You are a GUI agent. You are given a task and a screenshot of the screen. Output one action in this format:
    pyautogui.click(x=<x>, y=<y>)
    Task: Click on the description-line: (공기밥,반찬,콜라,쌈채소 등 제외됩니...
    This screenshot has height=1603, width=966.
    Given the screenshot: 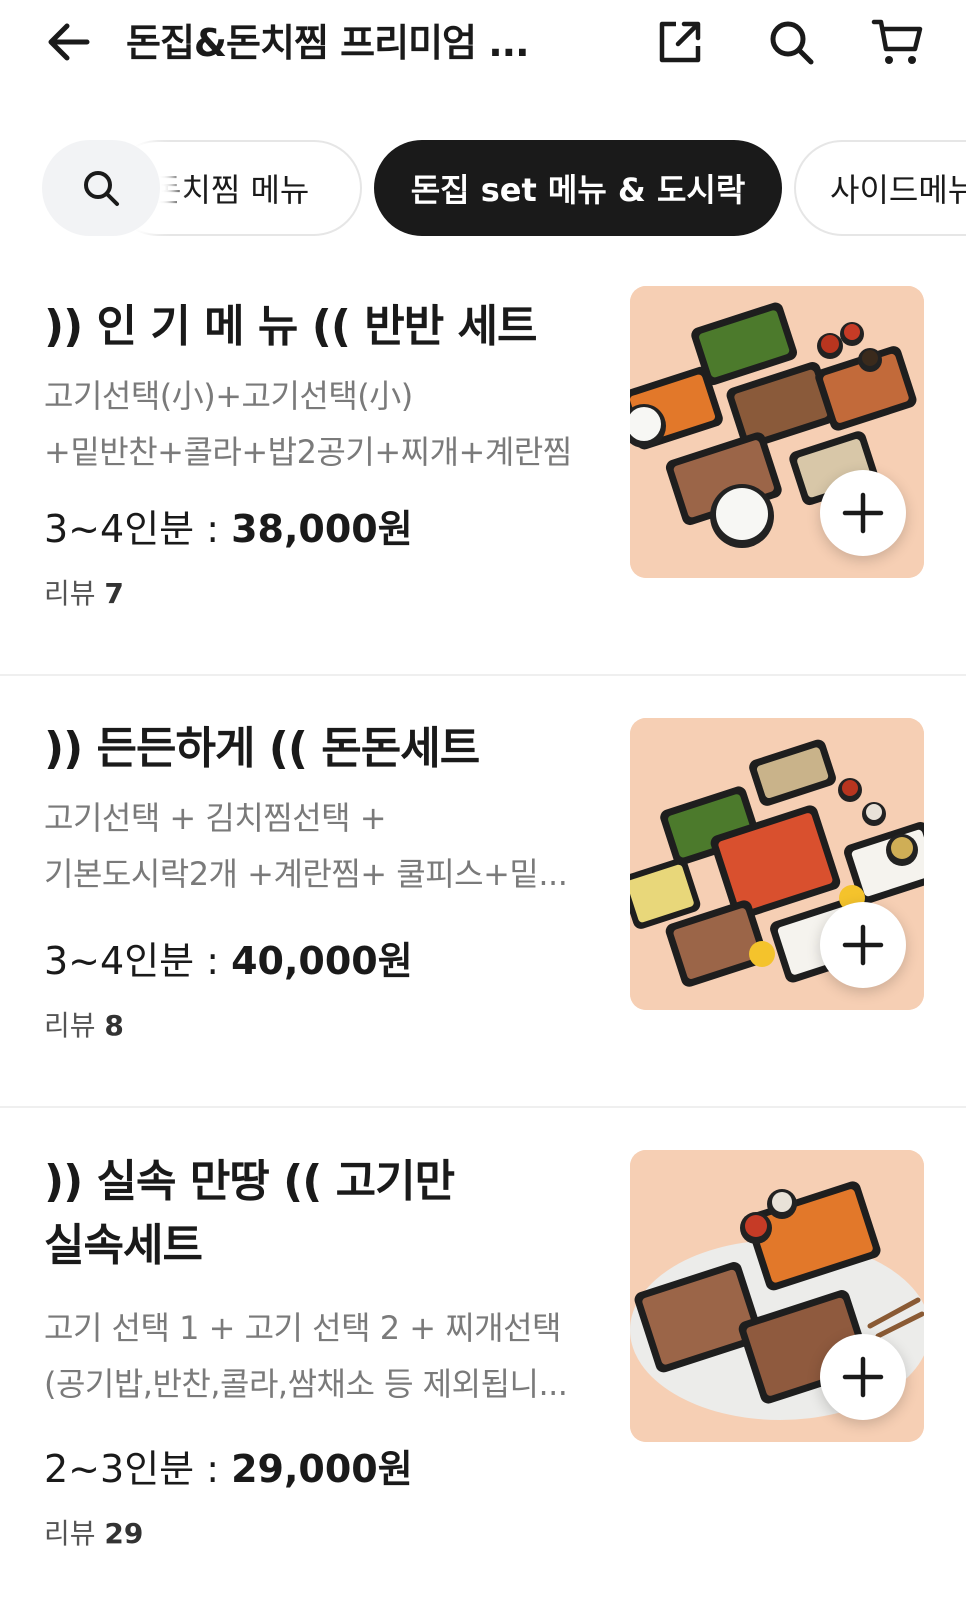 What is the action you would take?
    pyautogui.click(x=306, y=1384)
    